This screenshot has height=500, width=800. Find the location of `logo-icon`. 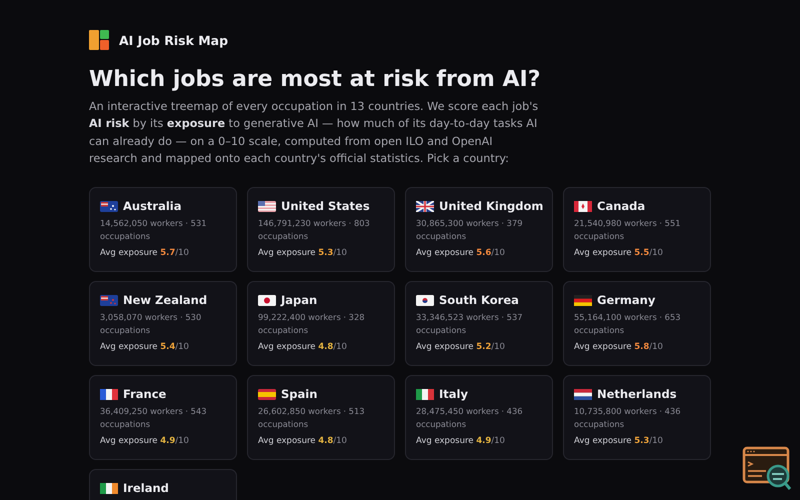

logo-icon is located at coordinates (99, 40).